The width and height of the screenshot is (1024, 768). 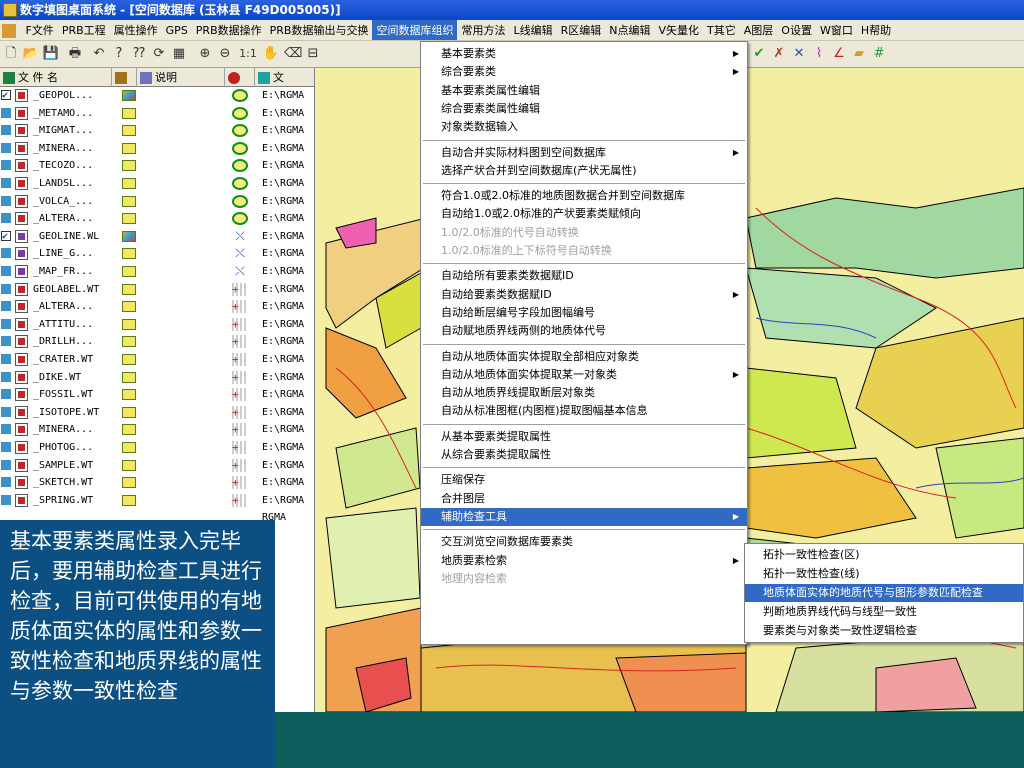 What do you see at coordinates (678, 30) in the screenshot?
I see `menu-item-11: V矢量化` at bounding box center [678, 30].